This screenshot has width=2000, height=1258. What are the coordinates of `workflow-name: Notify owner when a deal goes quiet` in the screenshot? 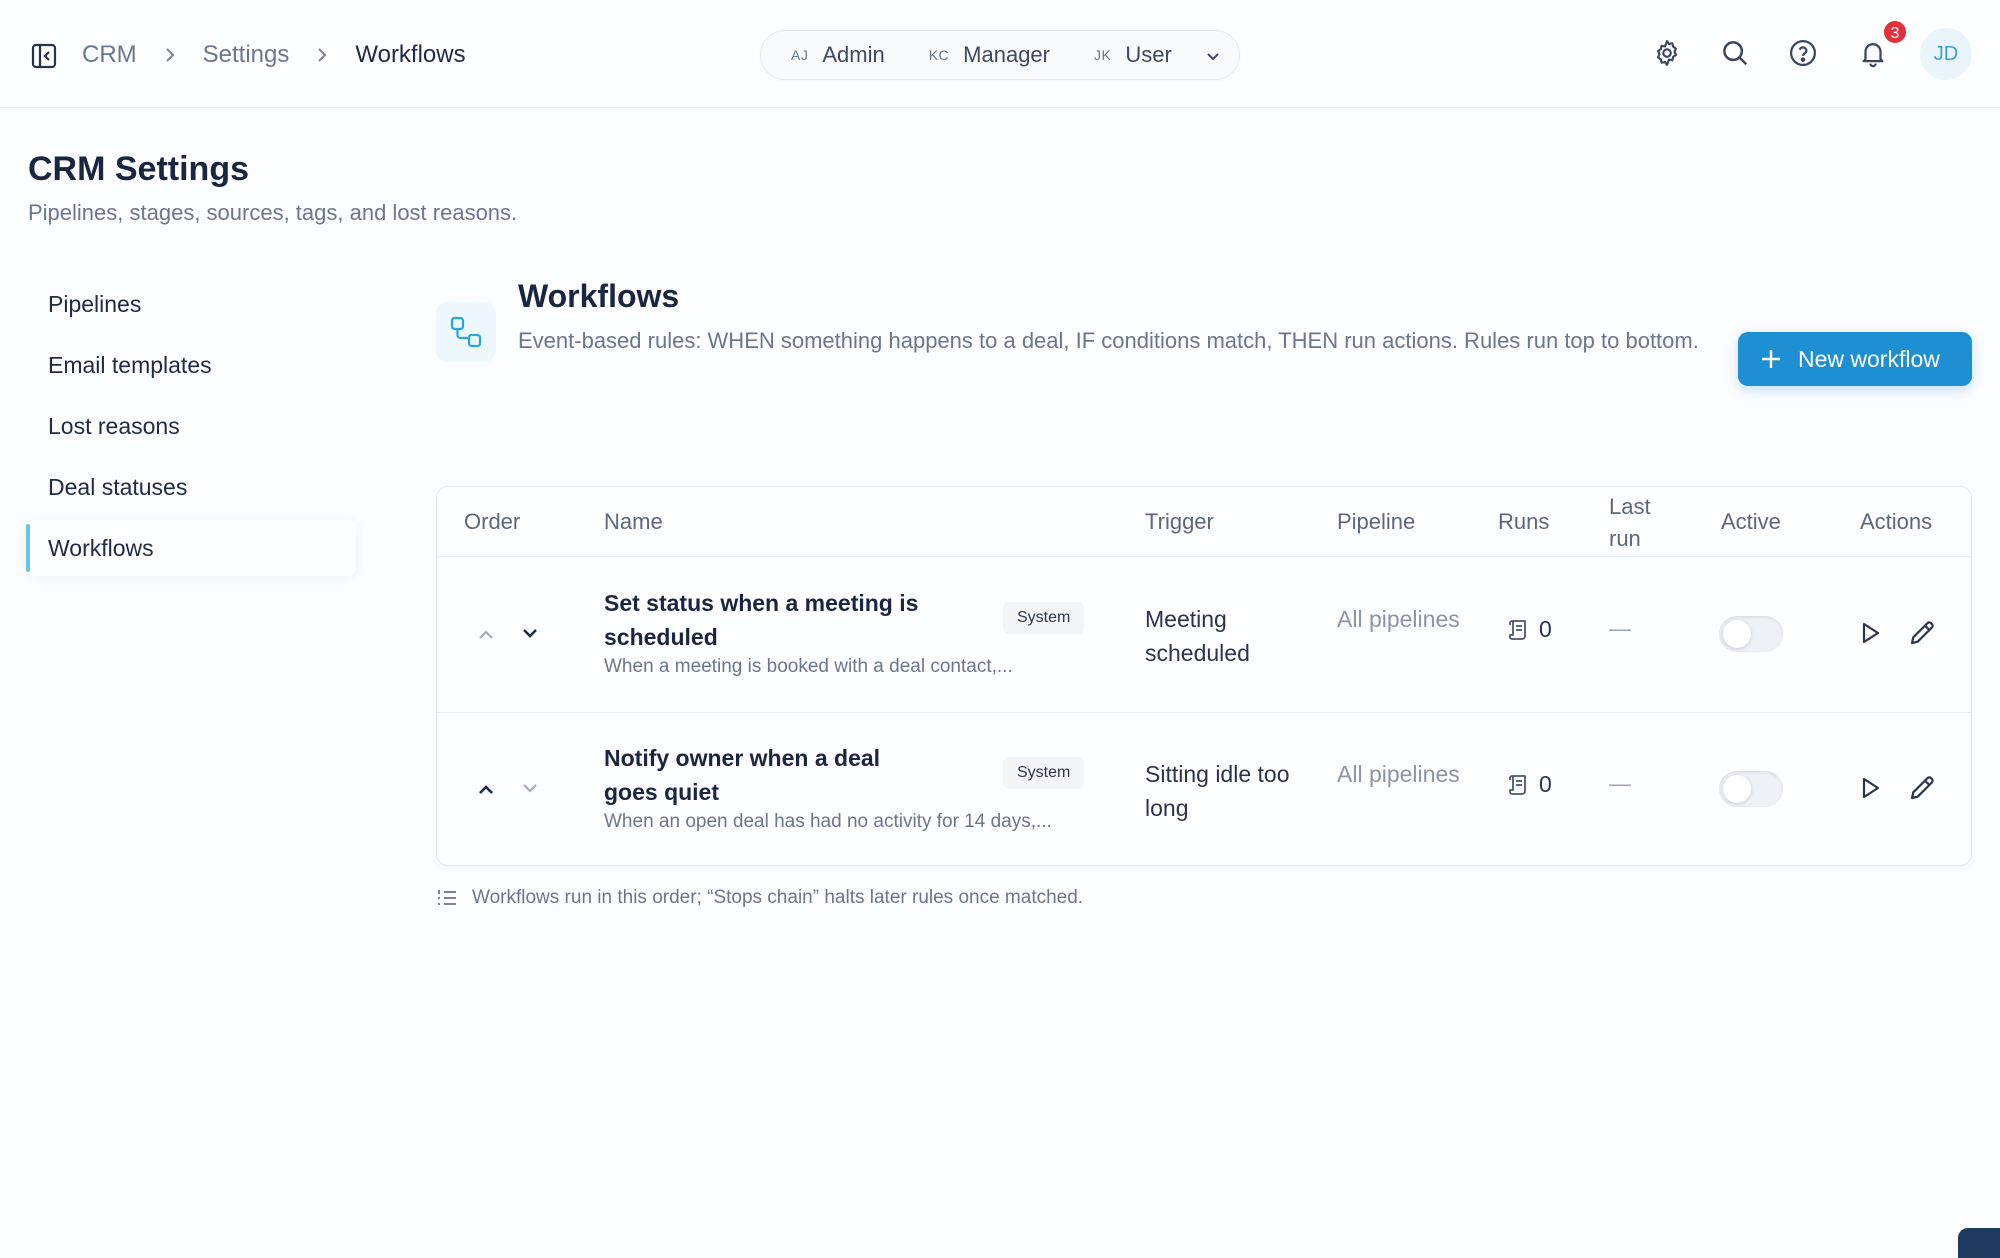 It's located at (769, 775).